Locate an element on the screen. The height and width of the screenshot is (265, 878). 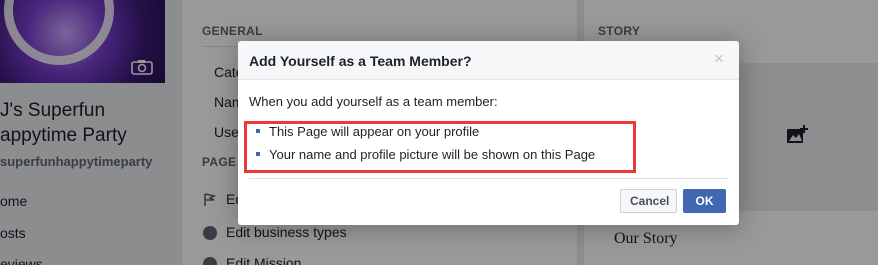
footer-divider is located at coordinates (488, 178).